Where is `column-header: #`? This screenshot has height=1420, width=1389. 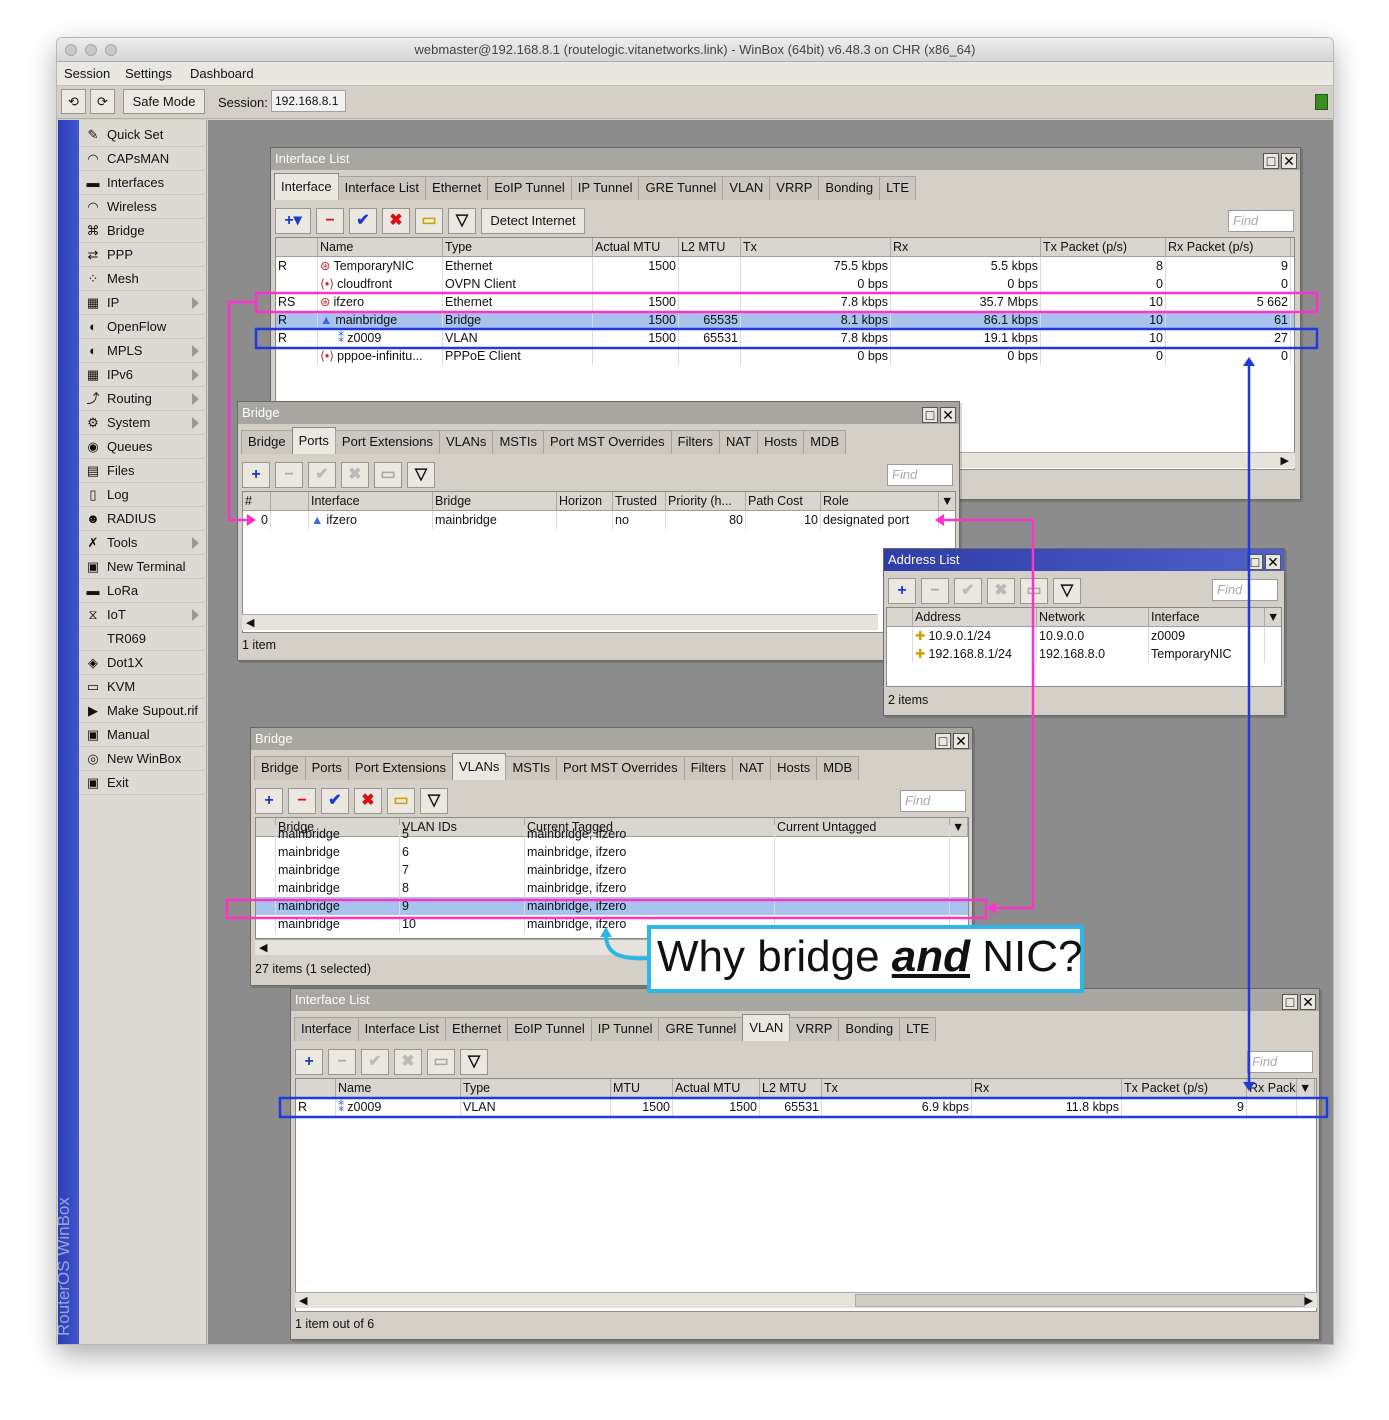
column-header: # is located at coordinates (257, 501).